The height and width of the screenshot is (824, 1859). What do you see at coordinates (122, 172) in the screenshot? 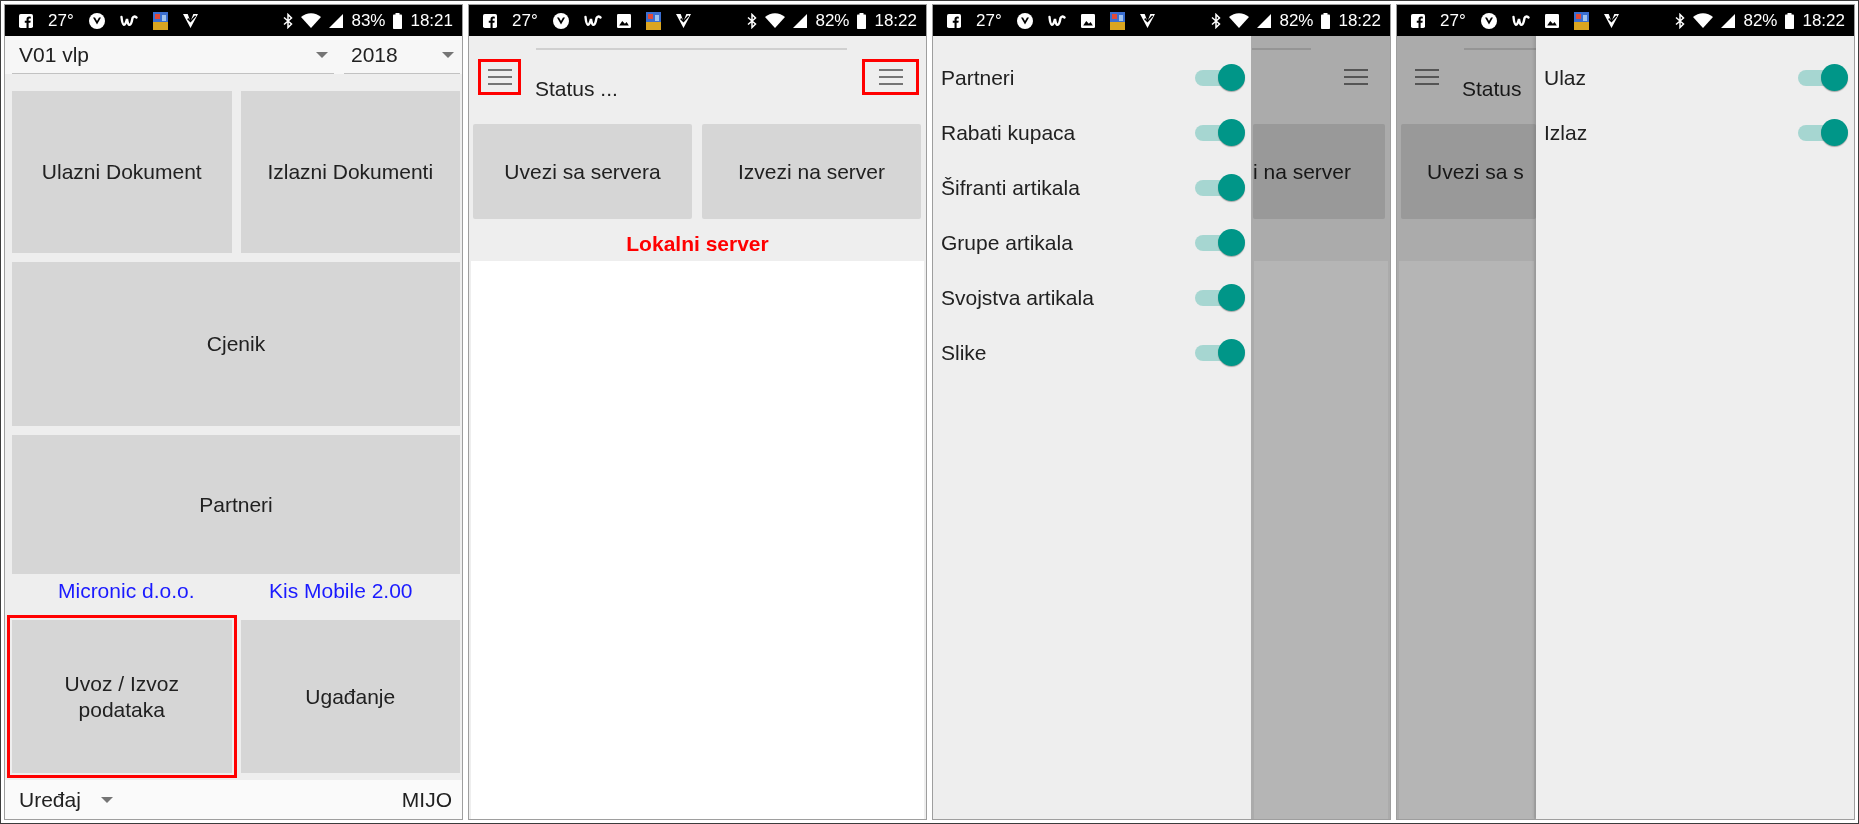
I see `tile-button: Ulazni Dokument` at bounding box center [122, 172].